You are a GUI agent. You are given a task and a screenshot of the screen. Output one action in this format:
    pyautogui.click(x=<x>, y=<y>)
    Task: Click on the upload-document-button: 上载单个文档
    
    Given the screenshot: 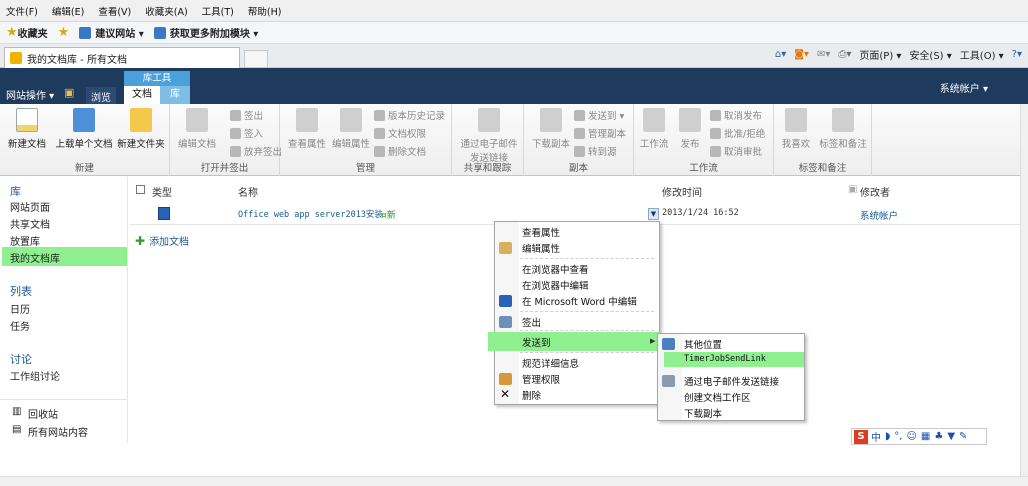 What is the action you would take?
    pyautogui.click(x=84, y=129)
    